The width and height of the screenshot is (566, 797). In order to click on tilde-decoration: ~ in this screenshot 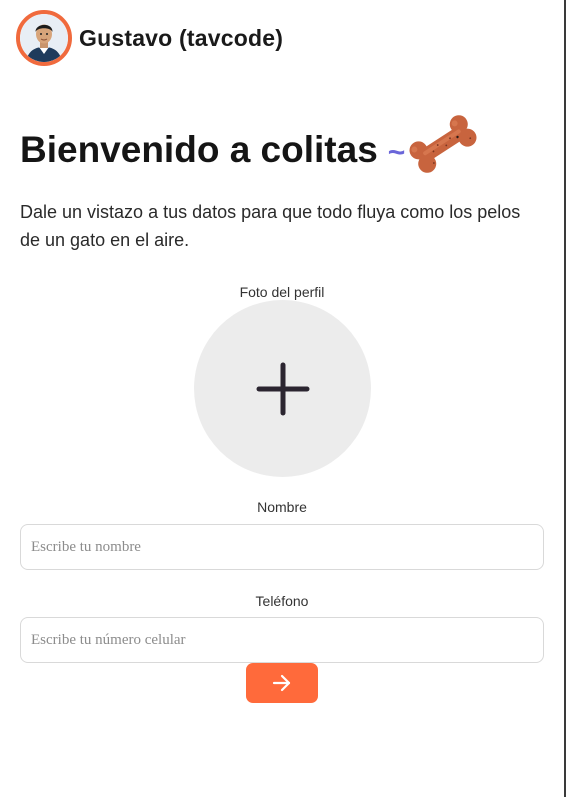, I will do `click(396, 152)`.